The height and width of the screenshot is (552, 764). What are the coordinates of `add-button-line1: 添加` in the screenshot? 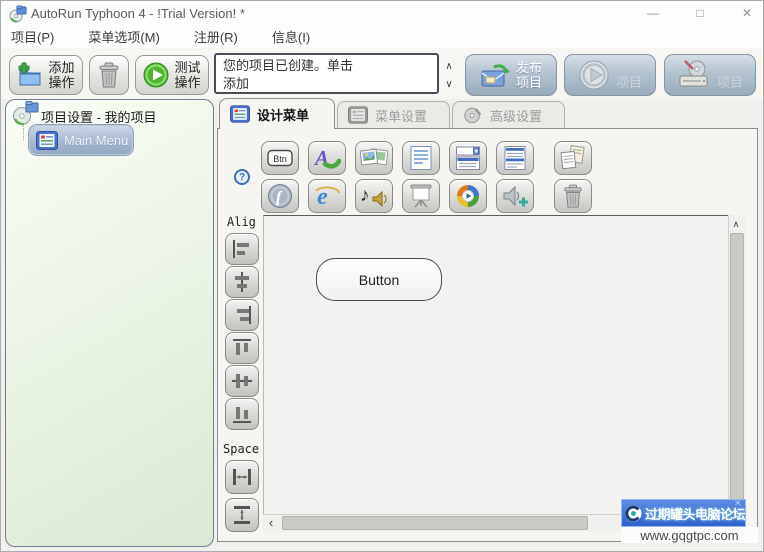 It's located at (61, 67).